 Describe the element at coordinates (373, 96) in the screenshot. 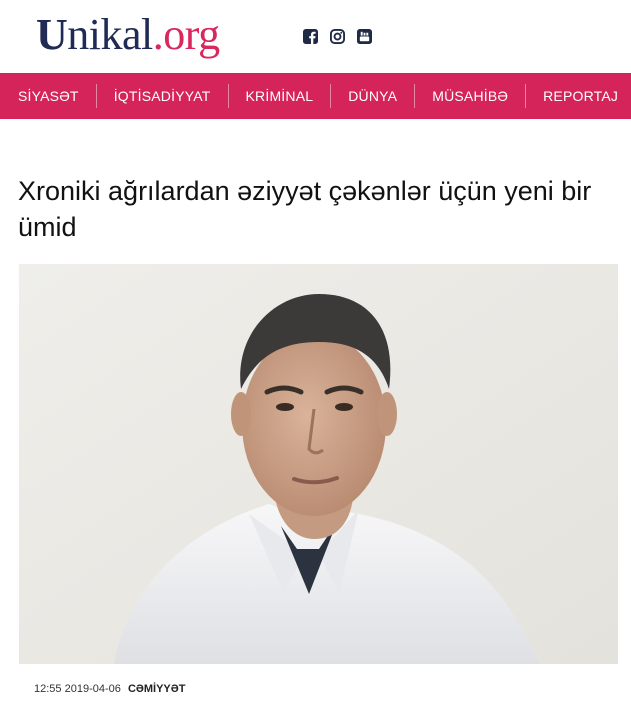

I see `nav-item-dunya: DÜNYA` at that location.